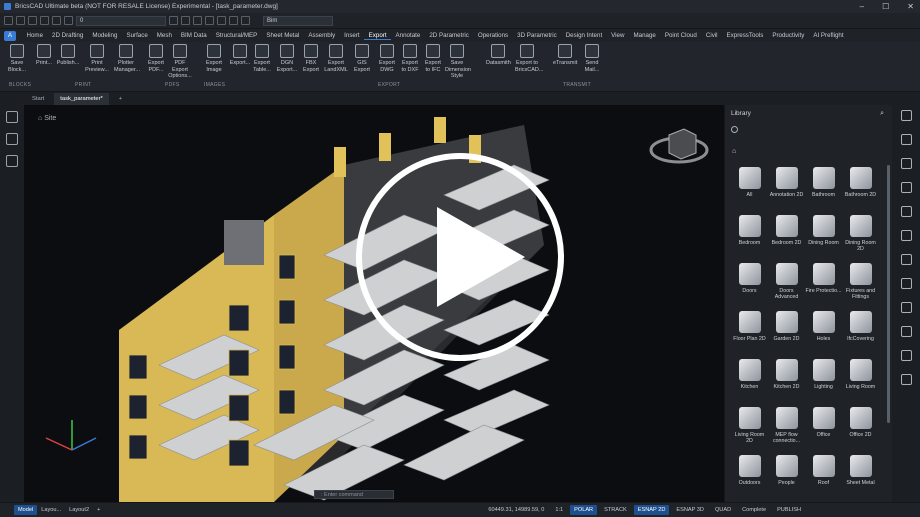  I want to click on ribbon-tab-annotate: Annotate, so click(408, 36).